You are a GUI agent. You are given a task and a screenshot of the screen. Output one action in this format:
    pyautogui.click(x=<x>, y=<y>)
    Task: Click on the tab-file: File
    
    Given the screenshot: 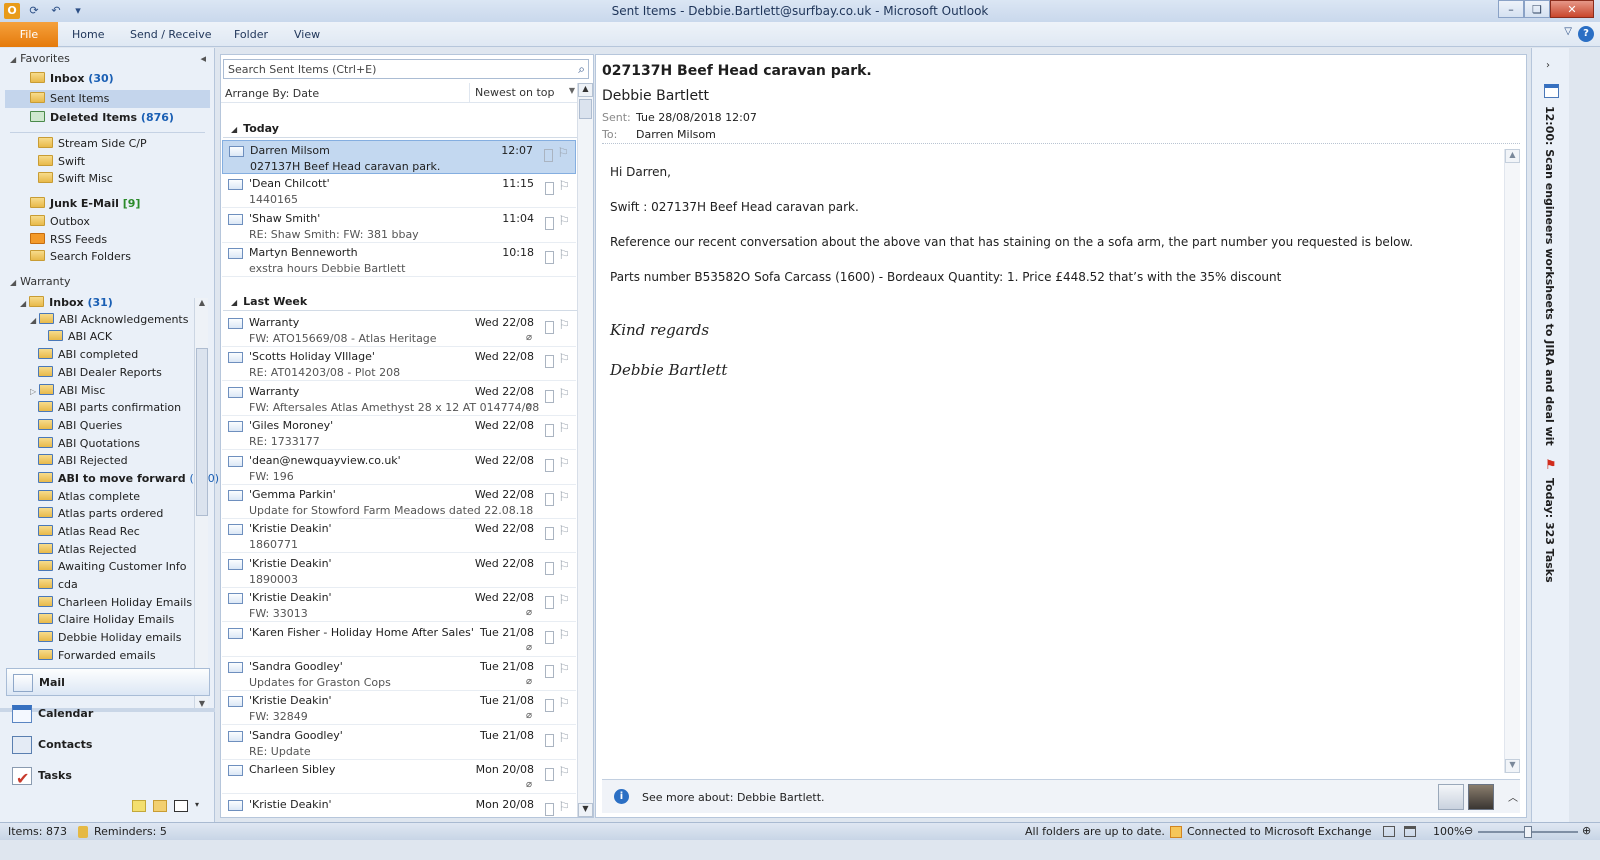 What is the action you would take?
    pyautogui.click(x=29, y=34)
    